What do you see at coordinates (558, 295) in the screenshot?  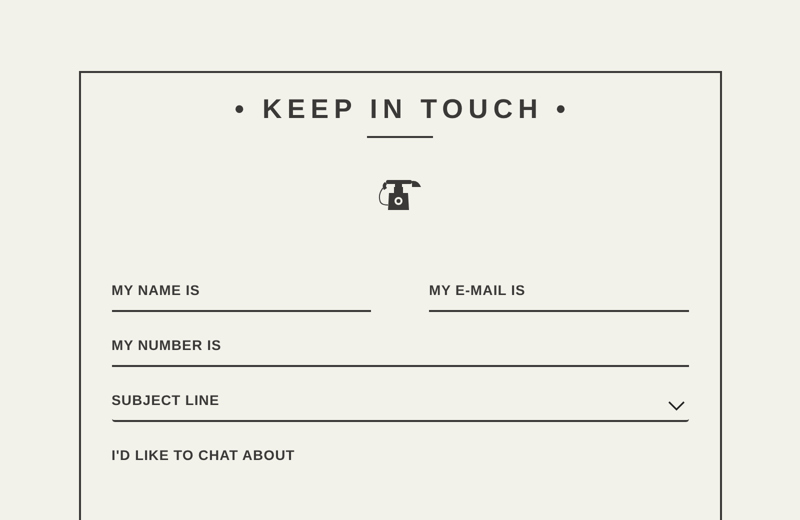 I see `input-field: MY E-MAIL IS` at bounding box center [558, 295].